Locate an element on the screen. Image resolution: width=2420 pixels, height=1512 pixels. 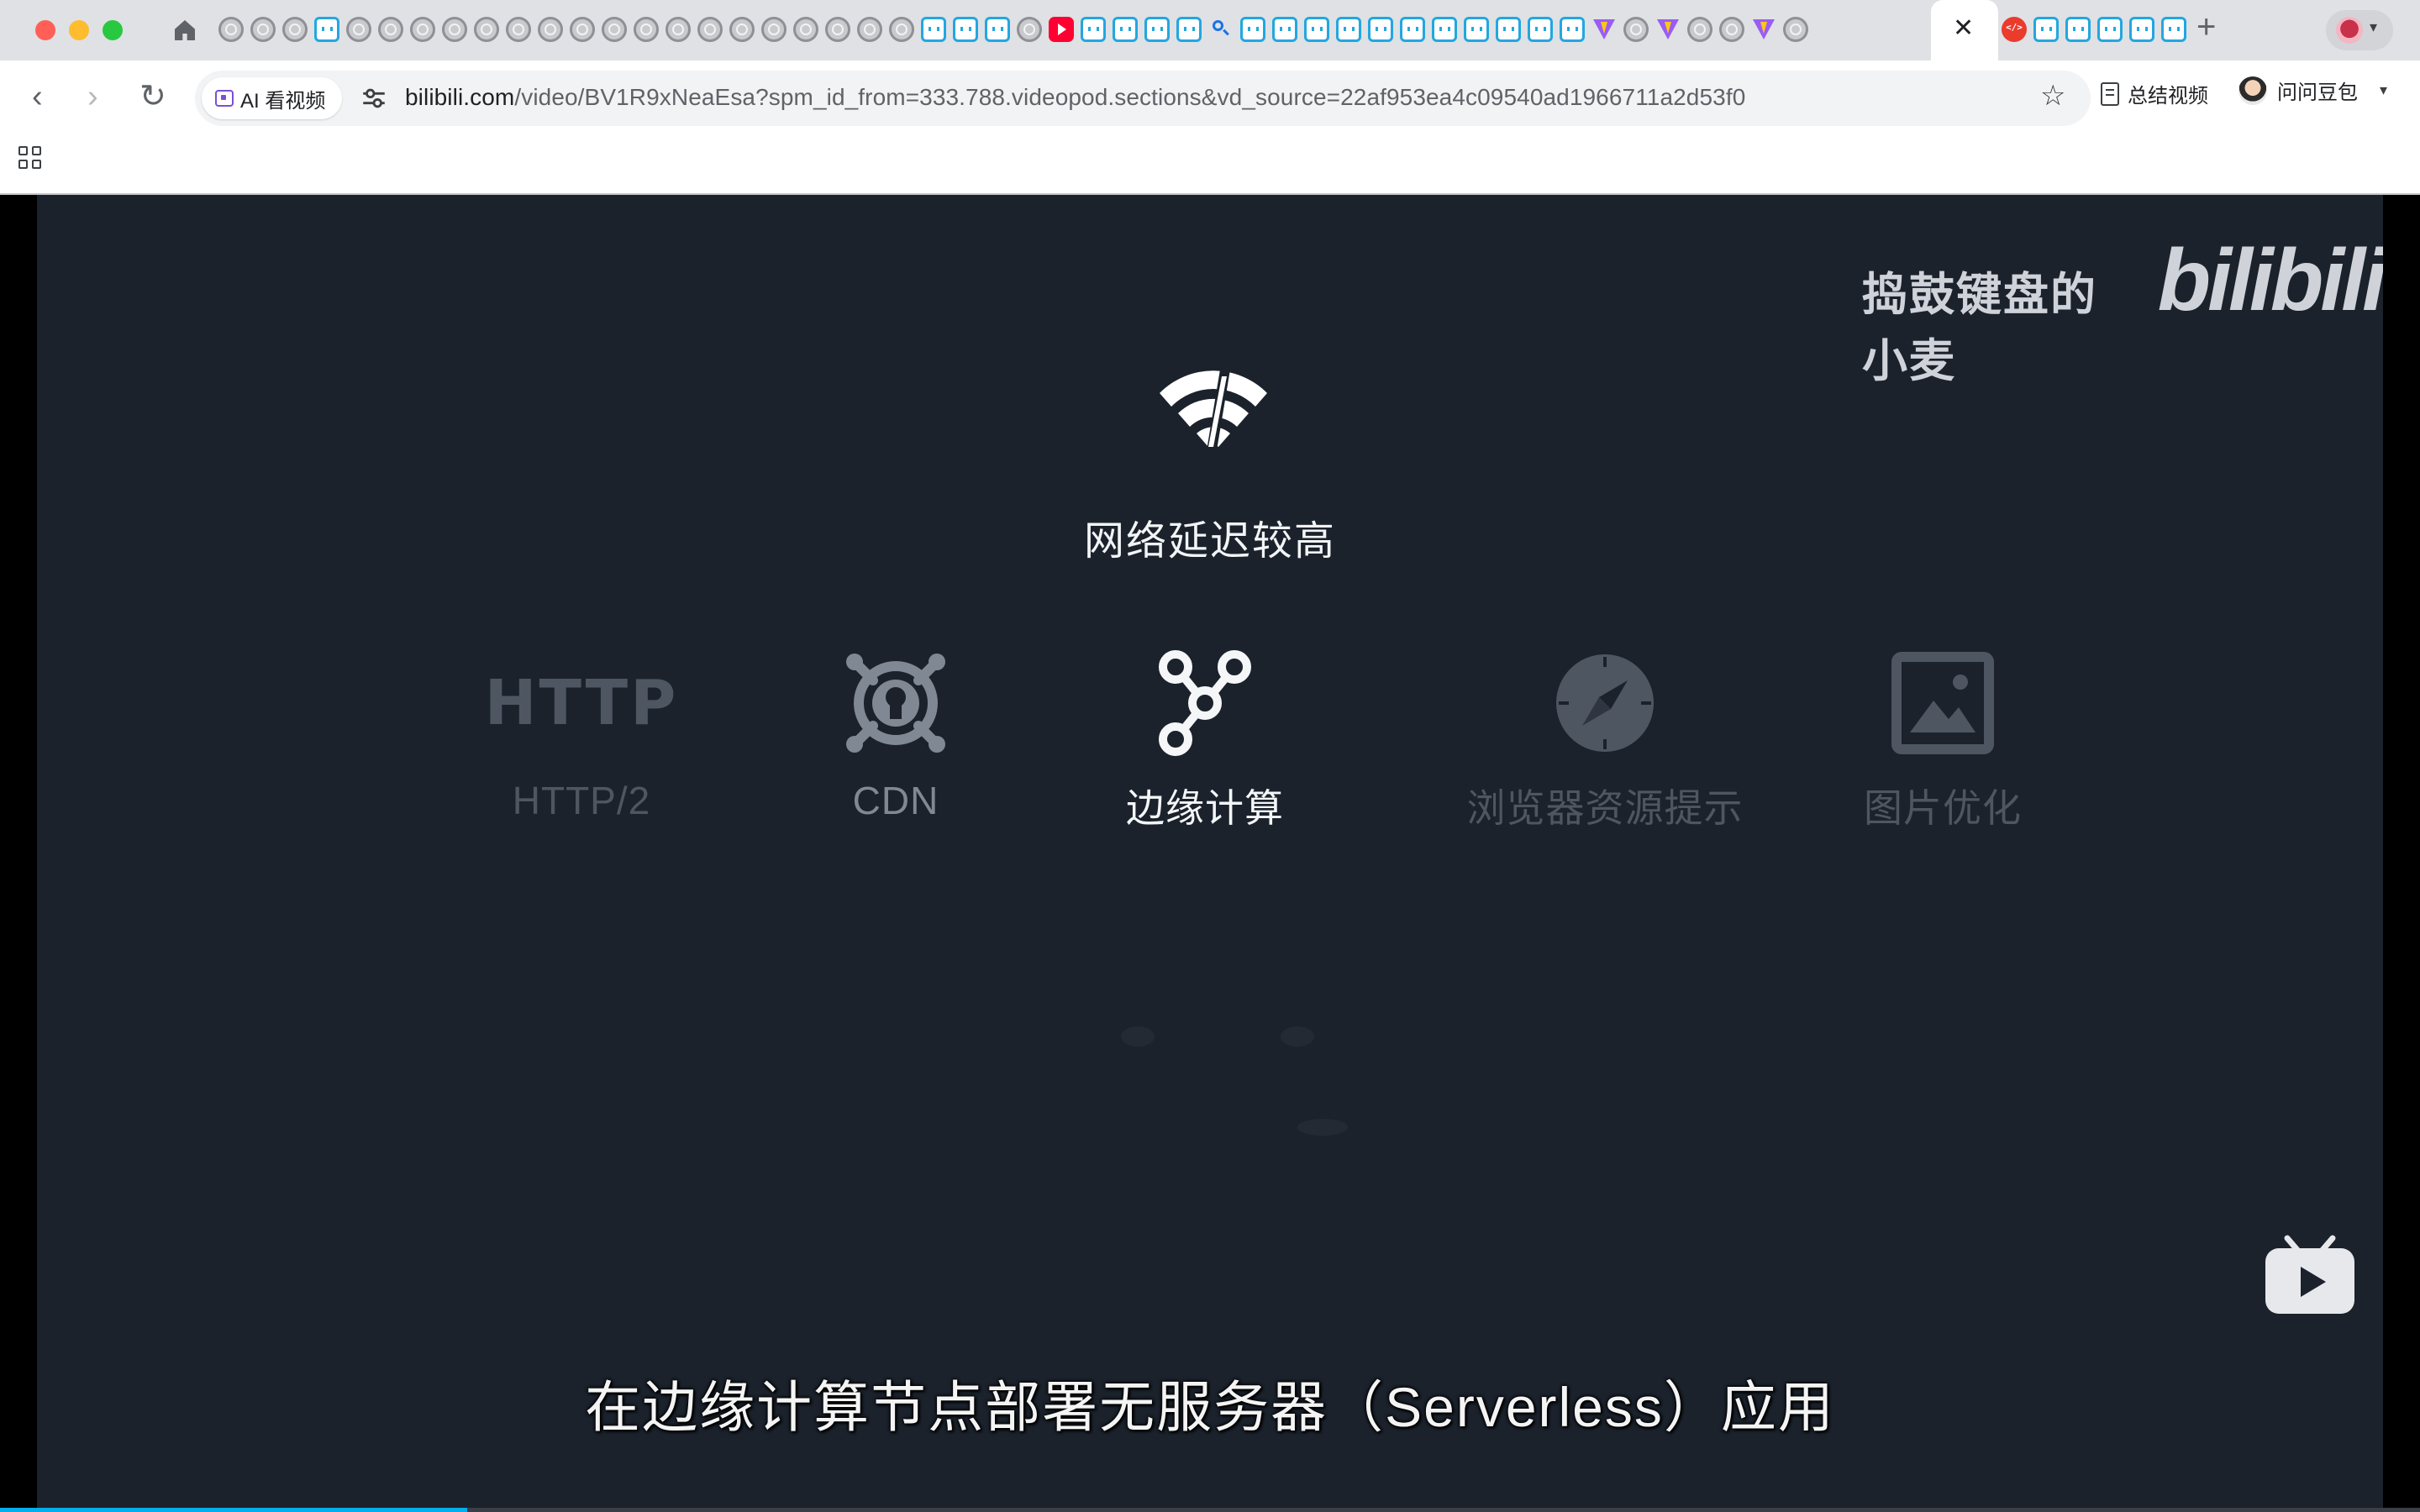
video-progress-bar is located at coordinates (1210, 1510).